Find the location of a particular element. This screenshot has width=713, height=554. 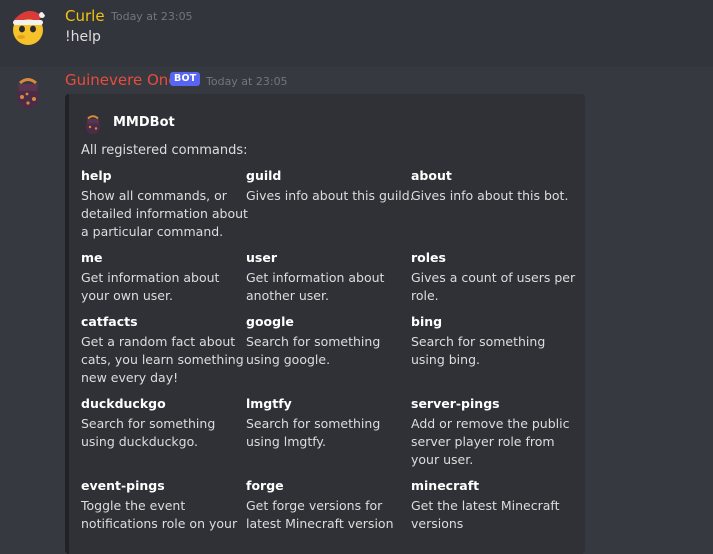

field-value: Get the latest Minecraft versions is located at coordinates (492, 515).